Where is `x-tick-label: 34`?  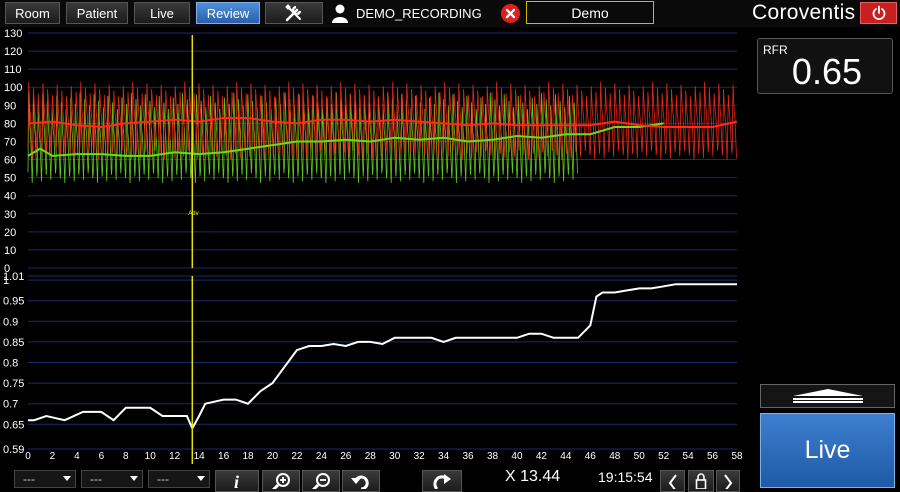
x-tick-label: 34 is located at coordinates (444, 456).